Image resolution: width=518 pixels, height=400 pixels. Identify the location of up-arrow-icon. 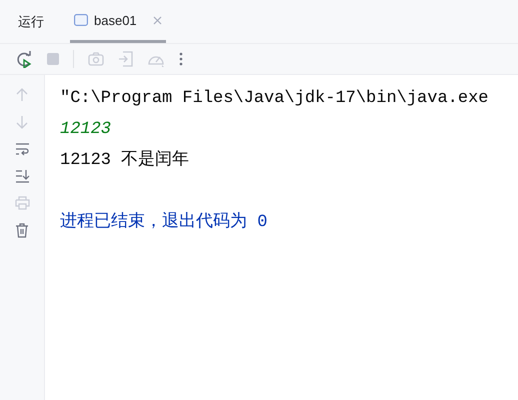
(22, 95).